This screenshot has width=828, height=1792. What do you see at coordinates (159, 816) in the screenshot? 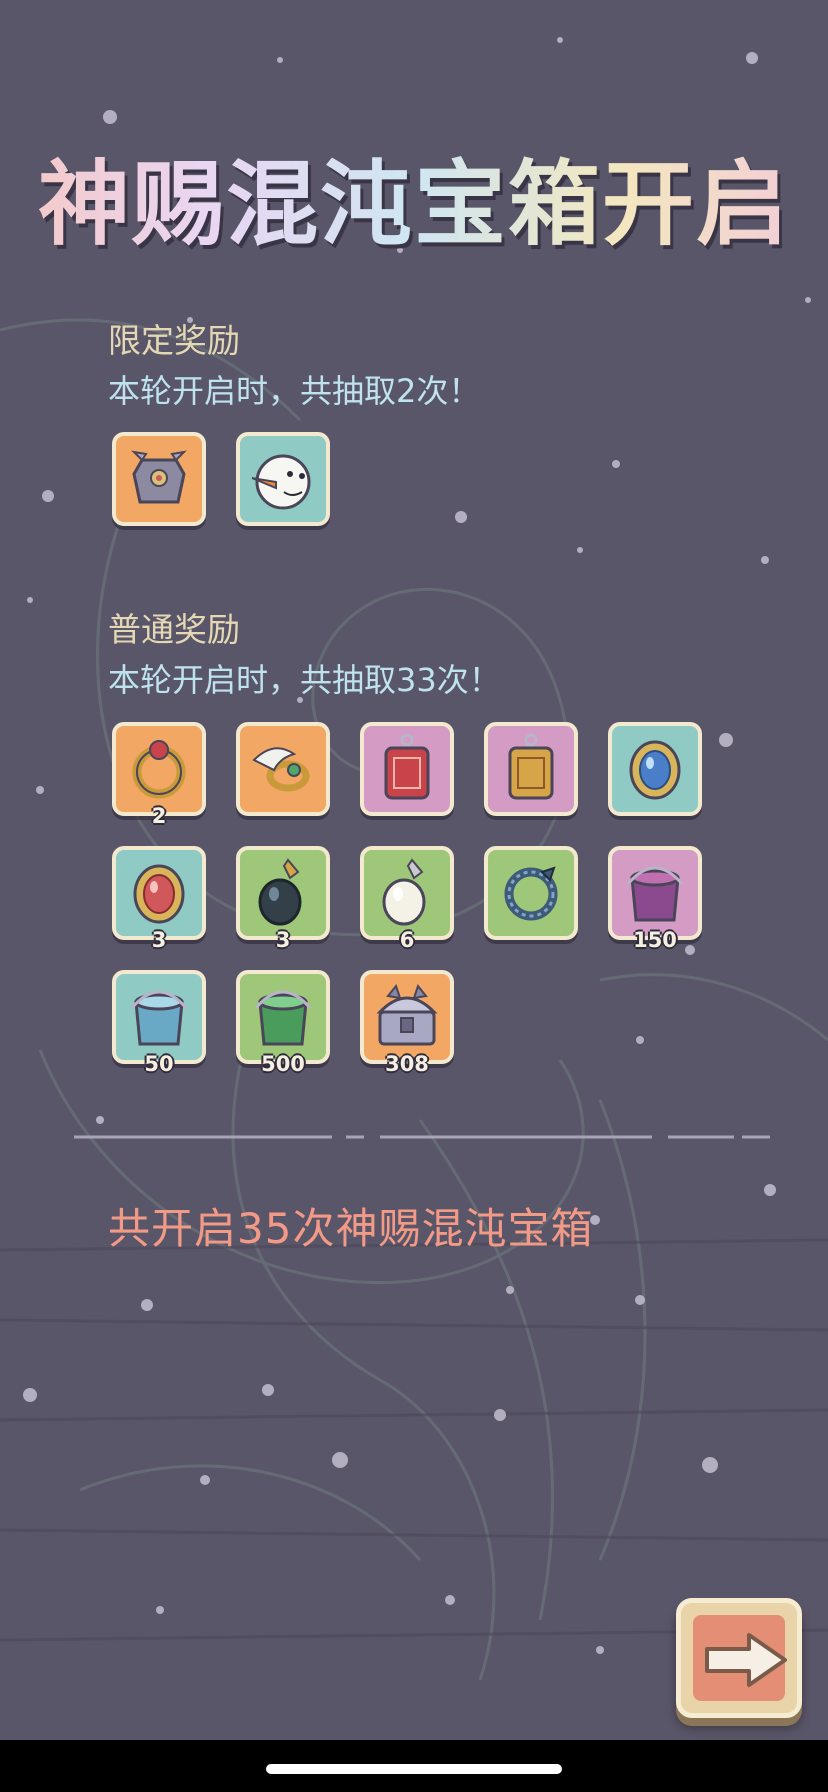
I see `item-quantity: 2` at bounding box center [159, 816].